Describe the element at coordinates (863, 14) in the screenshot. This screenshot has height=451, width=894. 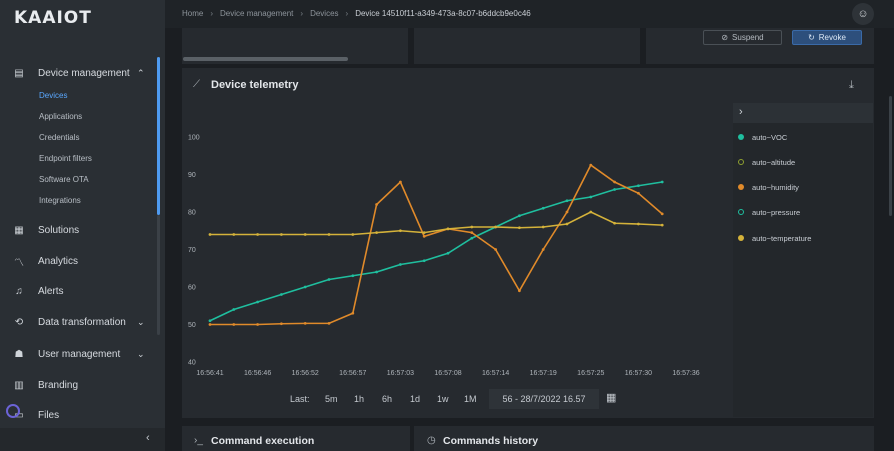
I see `user-account-button: ☺` at that location.